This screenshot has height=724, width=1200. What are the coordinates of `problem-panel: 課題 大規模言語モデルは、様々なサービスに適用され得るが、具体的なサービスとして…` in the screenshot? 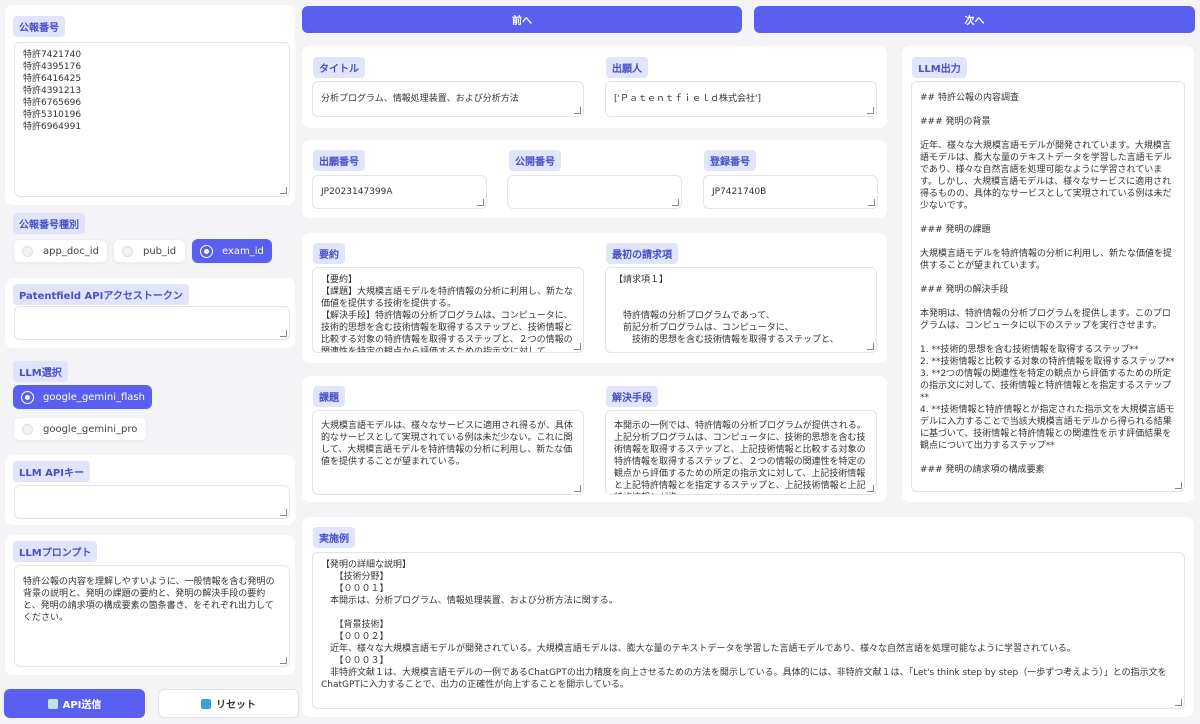 It's located at (594, 439).